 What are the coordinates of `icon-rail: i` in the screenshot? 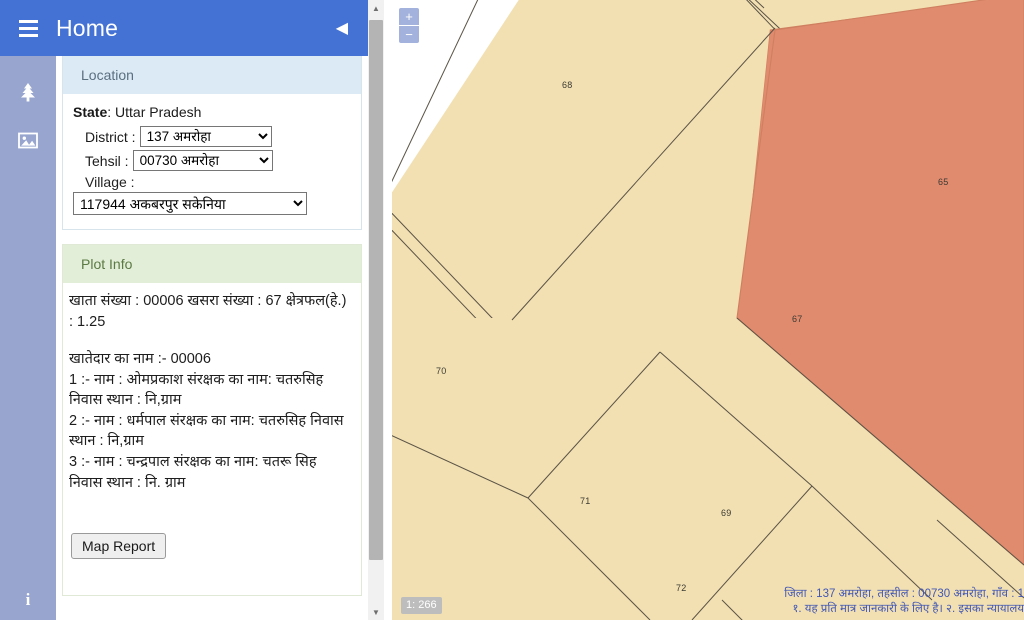 It's located at (28, 338).